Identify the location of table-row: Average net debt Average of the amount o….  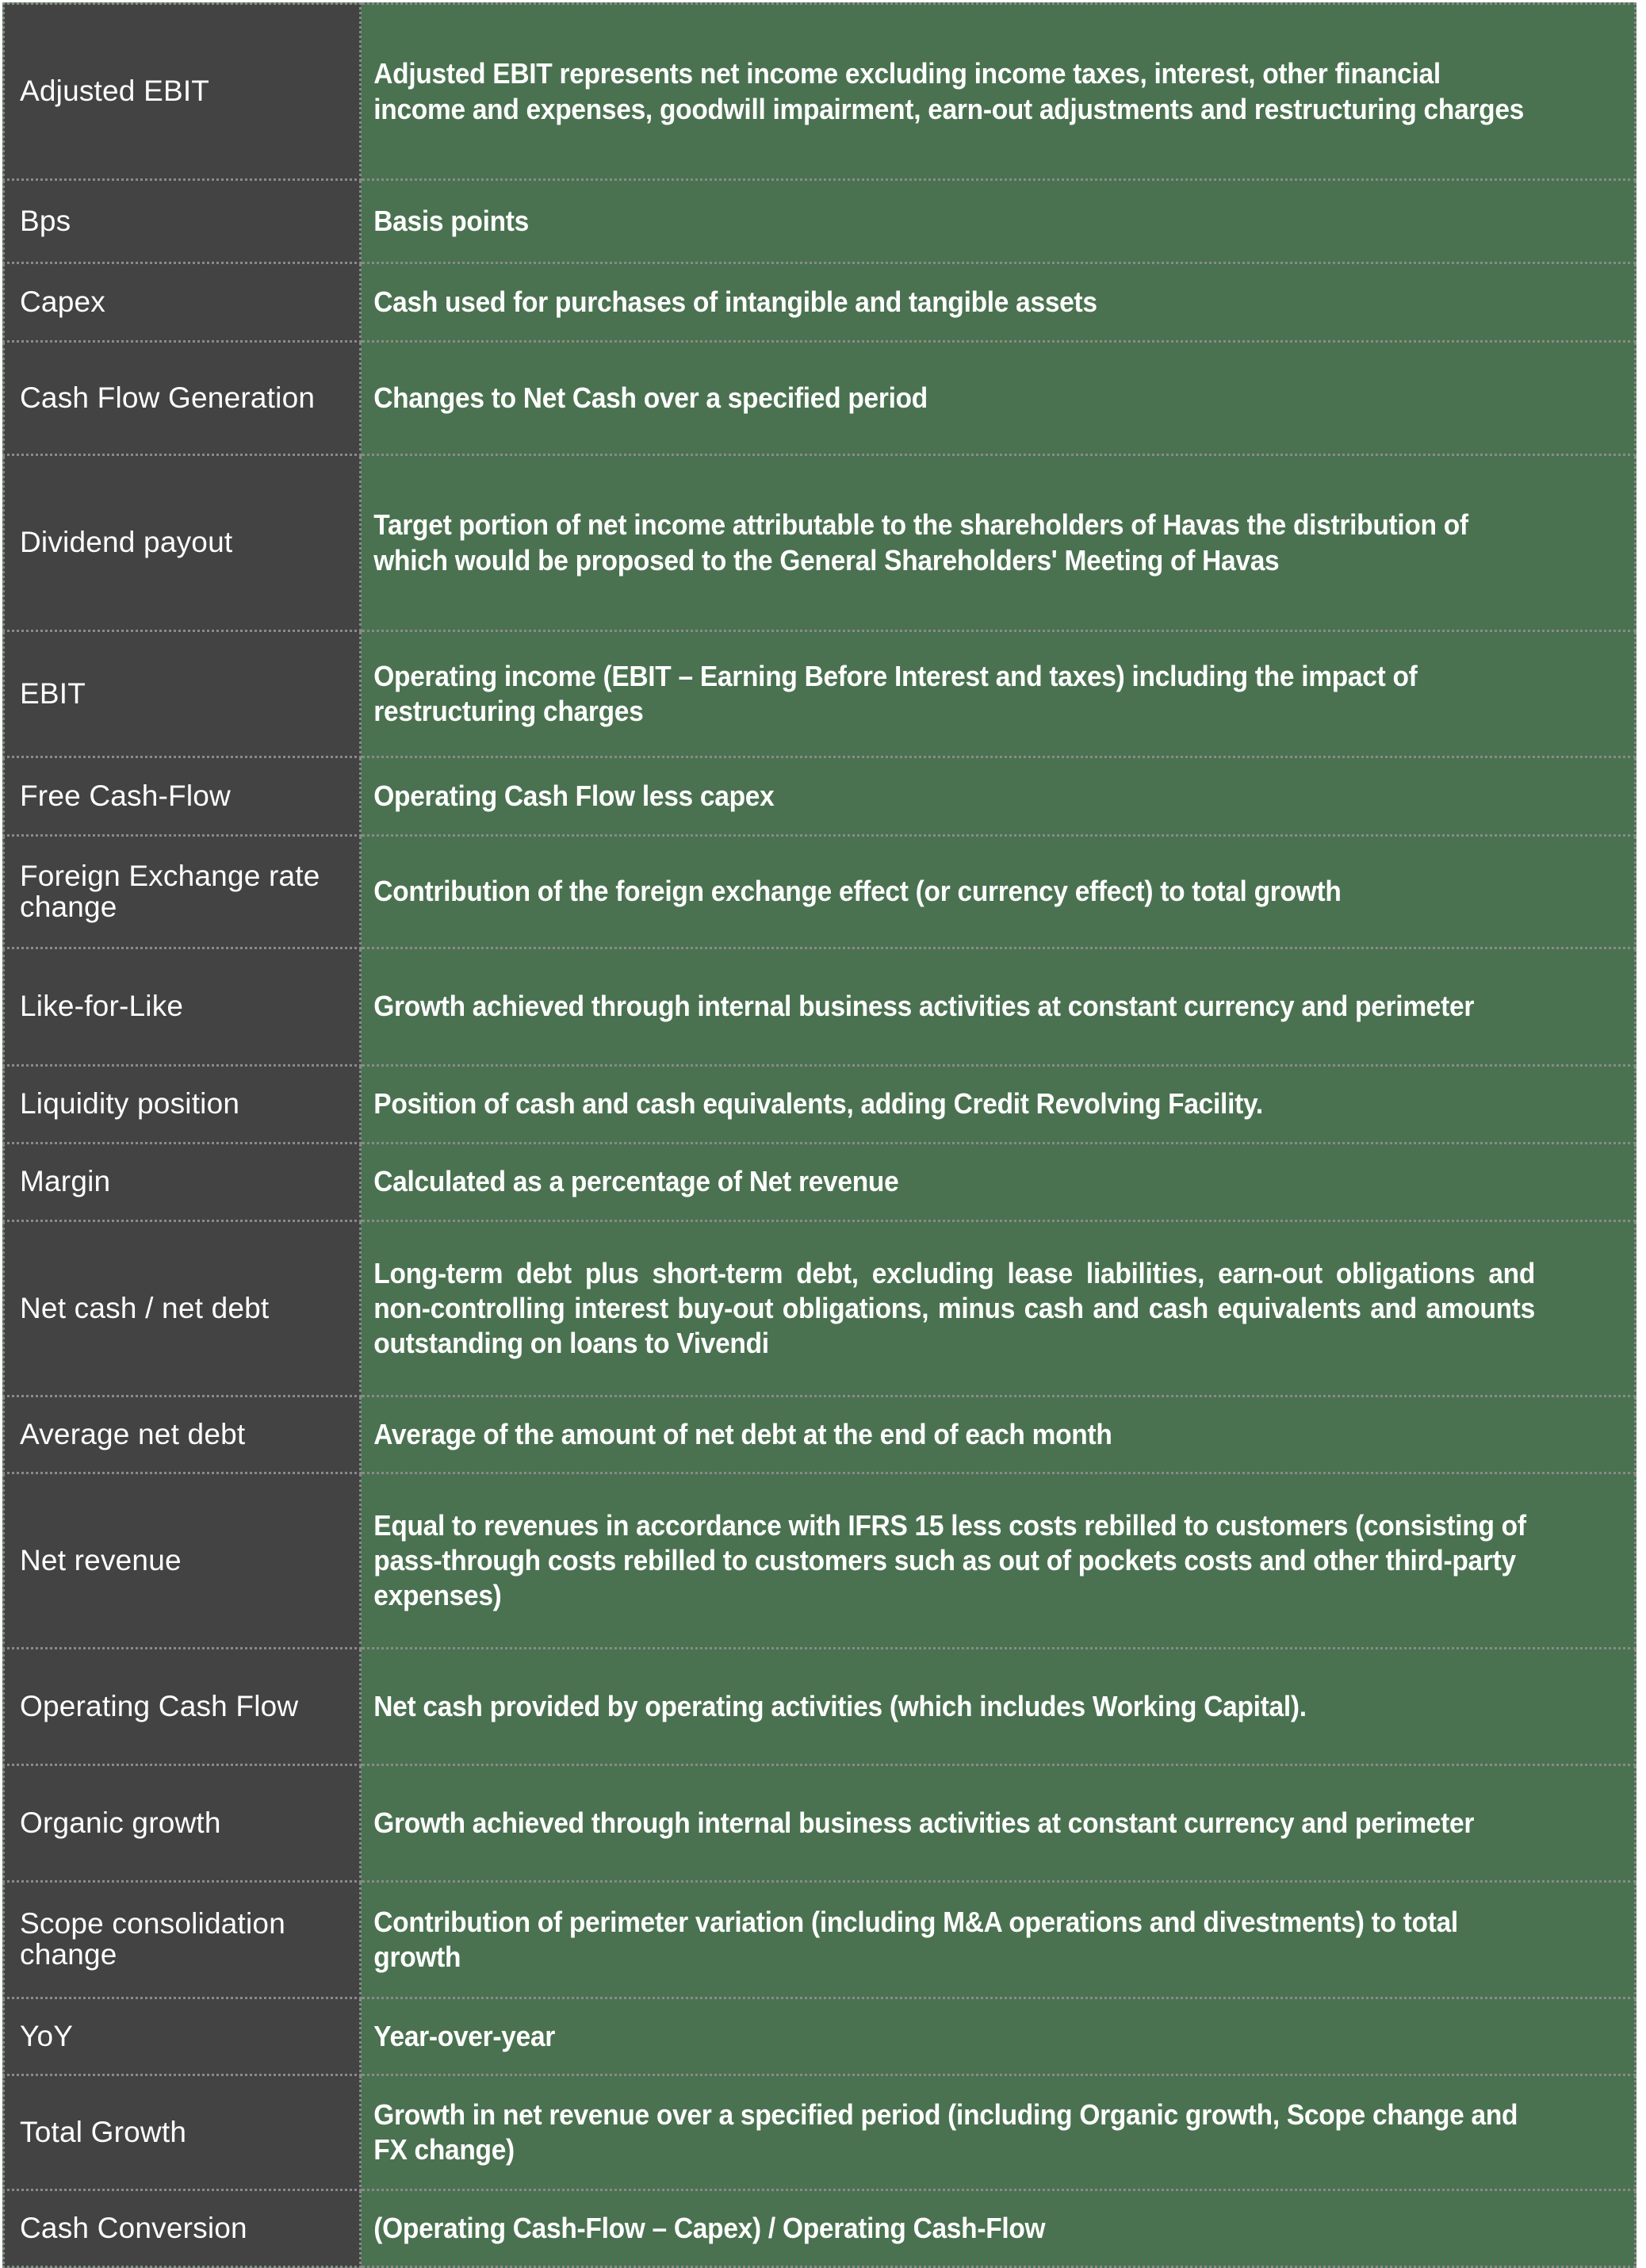
(819, 1434).